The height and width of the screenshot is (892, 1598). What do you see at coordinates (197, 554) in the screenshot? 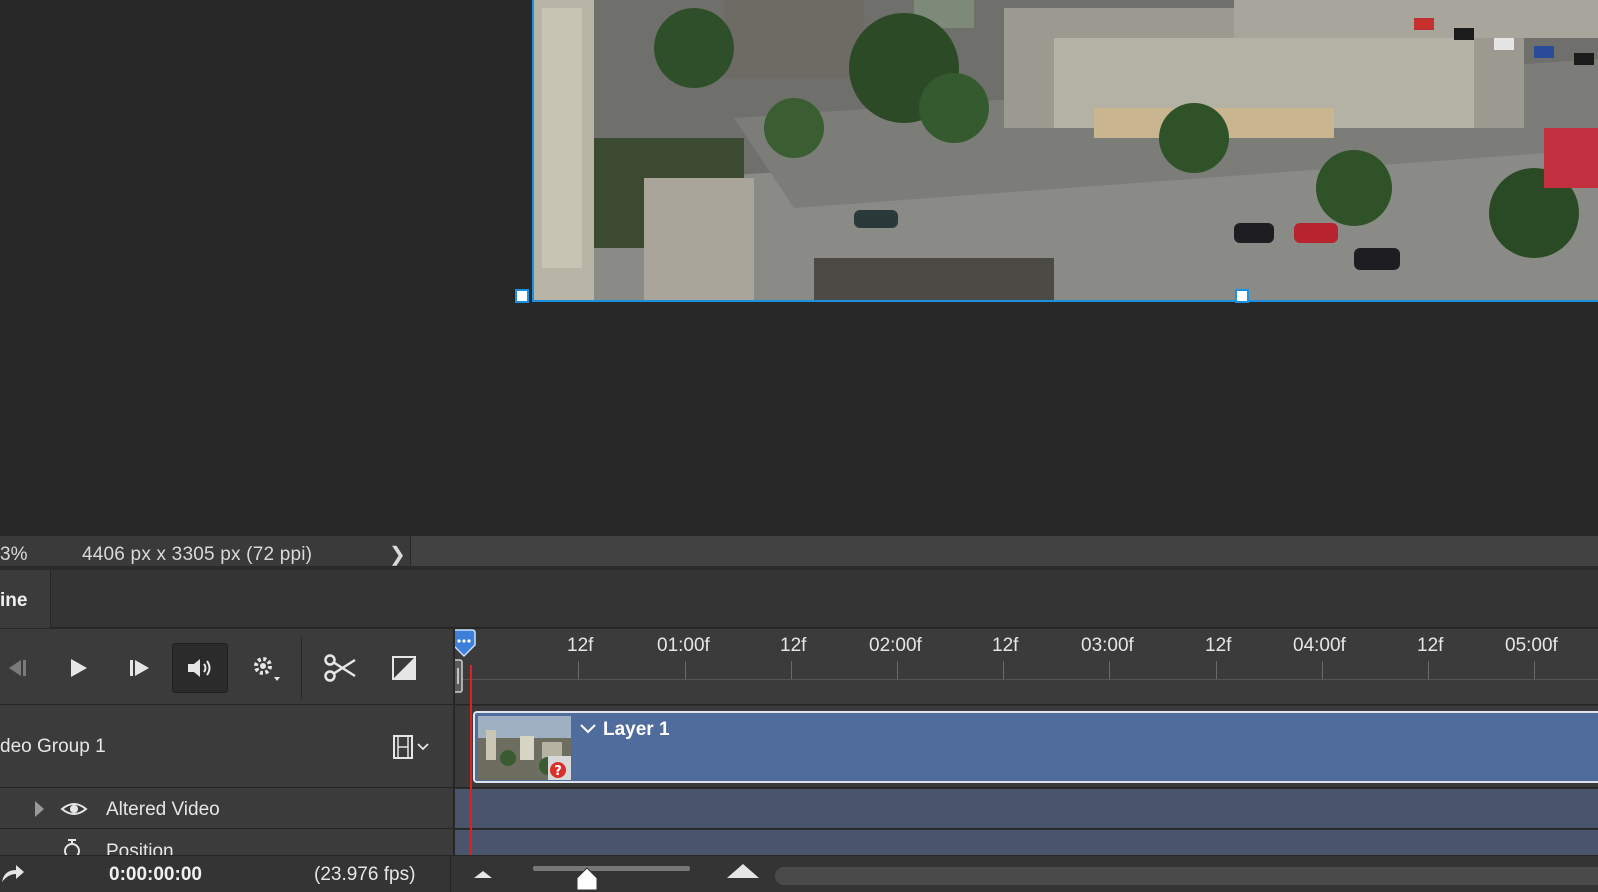
I see `document-dimensions: 4406 px x 3305 px (72 ppi)` at bounding box center [197, 554].